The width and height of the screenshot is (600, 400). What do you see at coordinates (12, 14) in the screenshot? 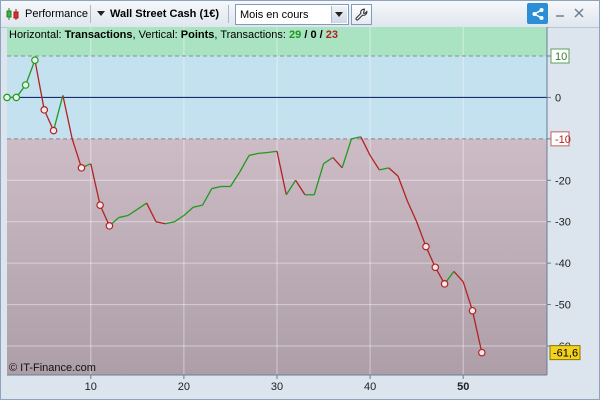
I see `candlestick-icon` at bounding box center [12, 14].